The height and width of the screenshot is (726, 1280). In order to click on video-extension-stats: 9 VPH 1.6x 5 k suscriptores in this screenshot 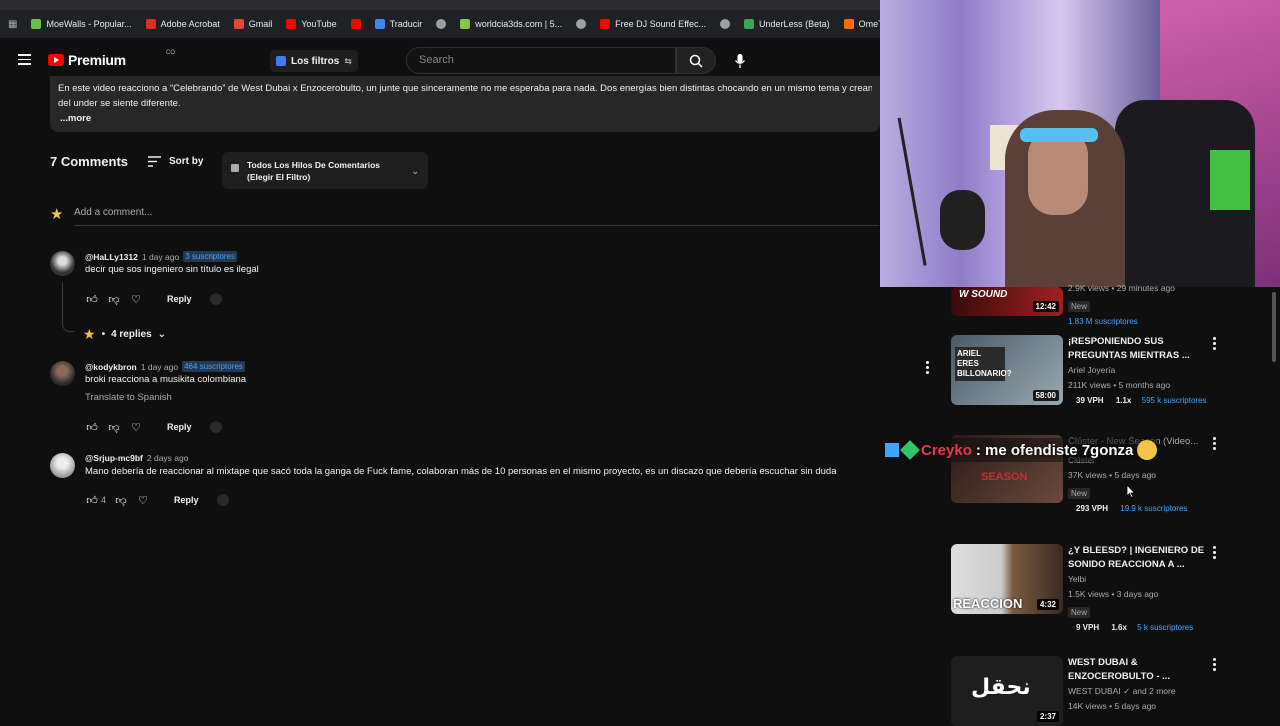, I will do `click(1143, 627)`.